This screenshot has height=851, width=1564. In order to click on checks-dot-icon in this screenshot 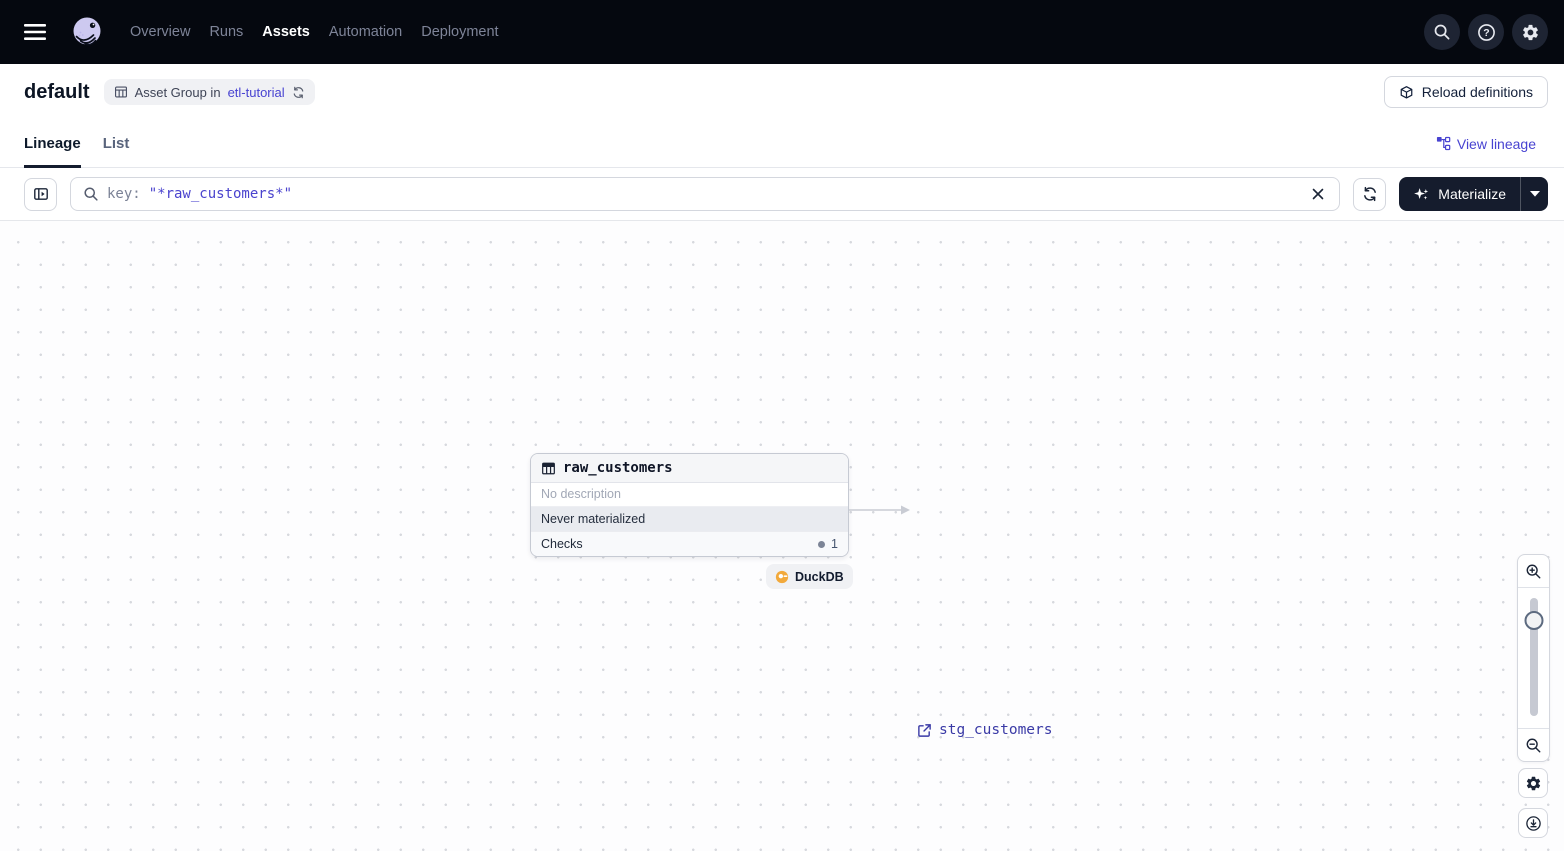, I will do `click(822, 544)`.